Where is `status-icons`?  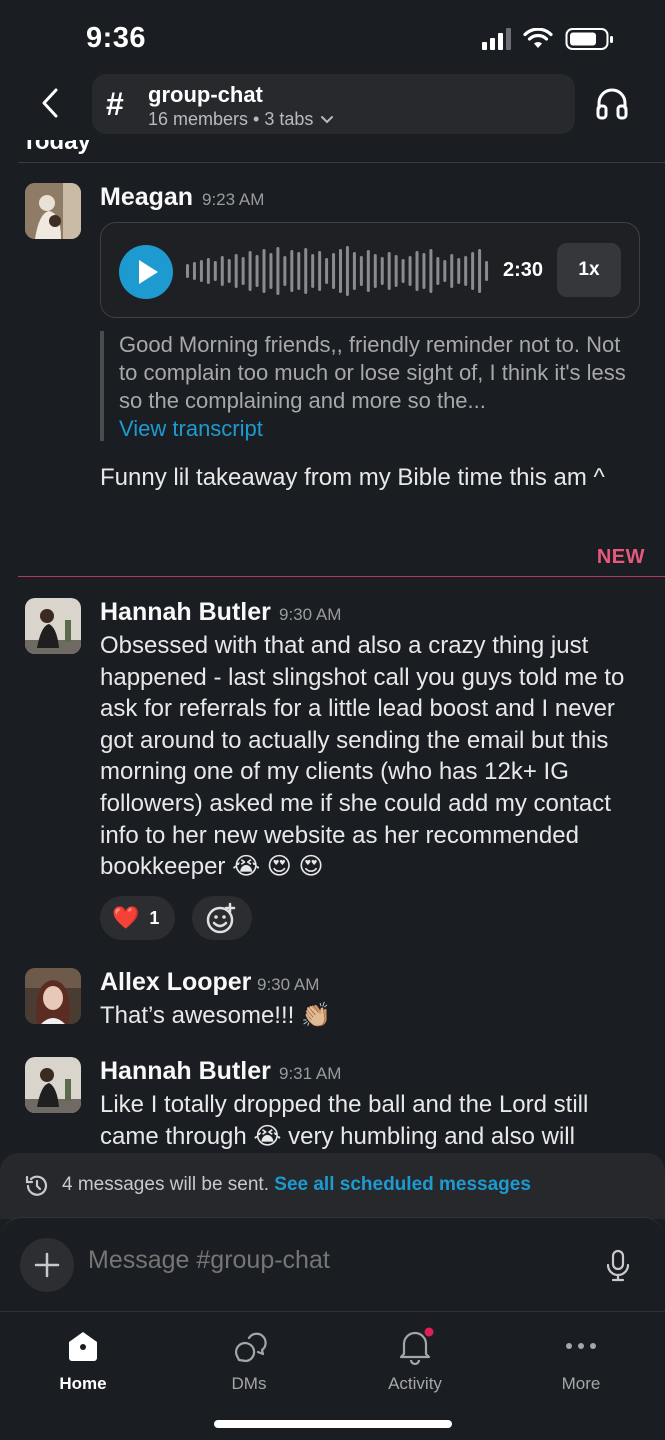 status-icons is located at coordinates (548, 39).